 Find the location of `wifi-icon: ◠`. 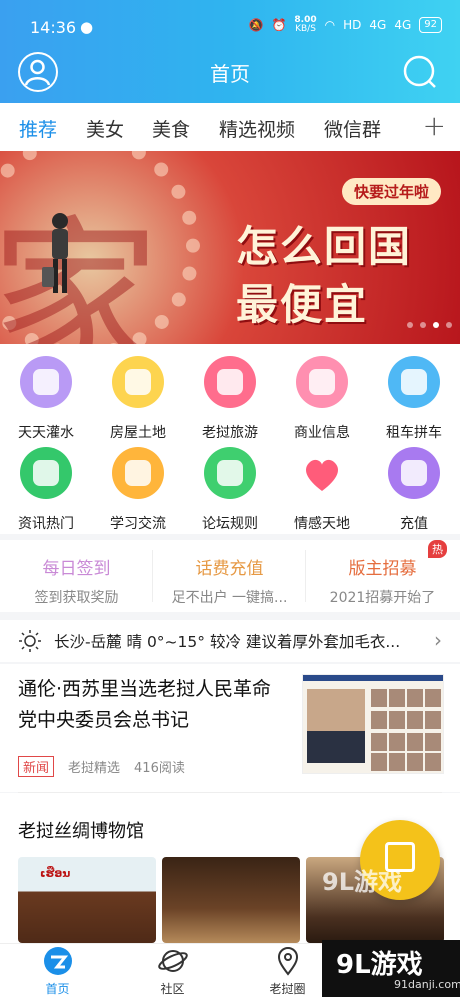

wifi-icon: ◠ is located at coordinates (330, 25).